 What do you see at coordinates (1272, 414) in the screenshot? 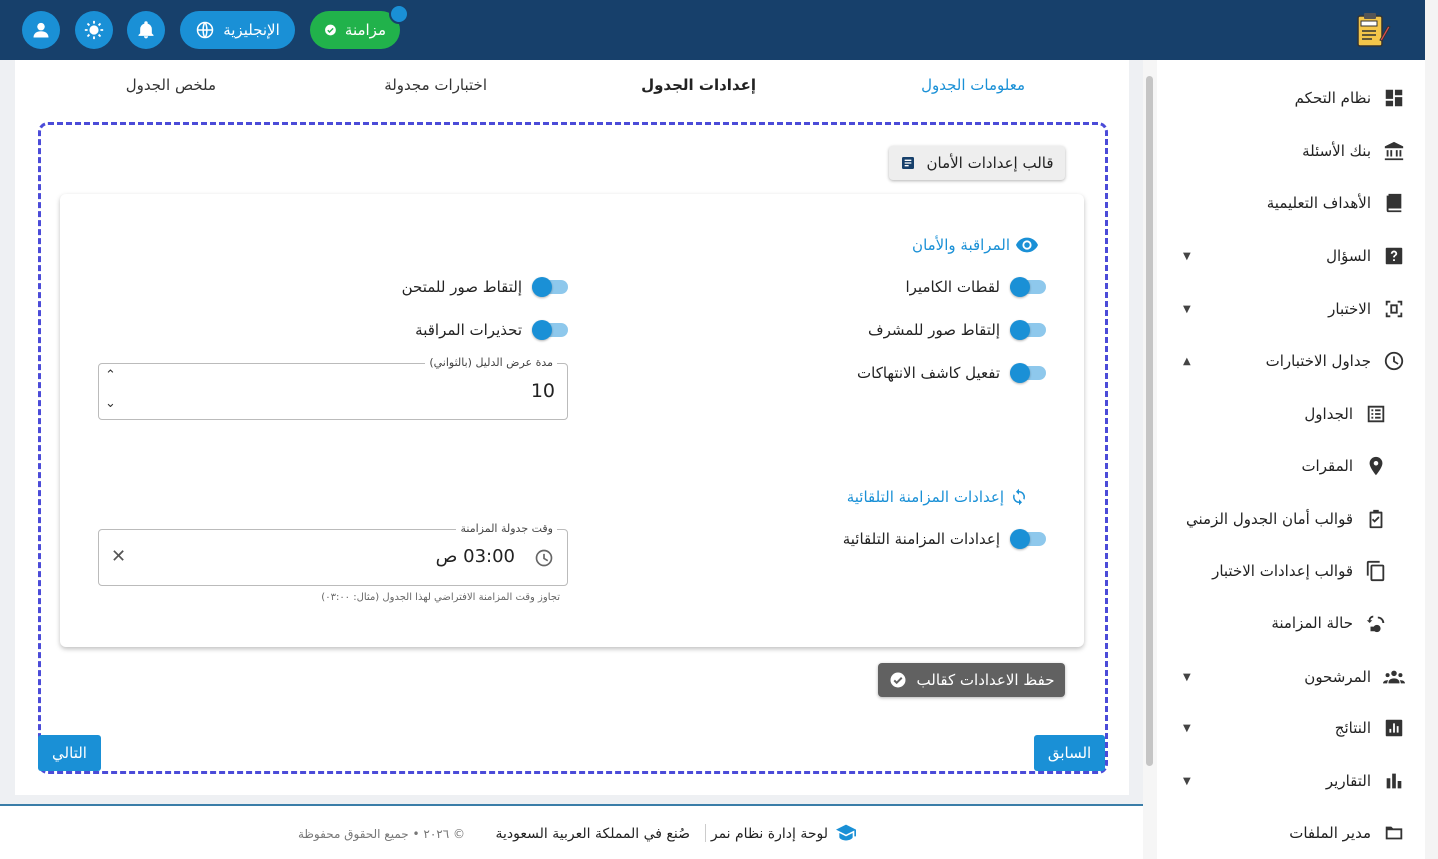
I see `sidebar-item-schedules: الجداول` at bounding box center [1272, 414].